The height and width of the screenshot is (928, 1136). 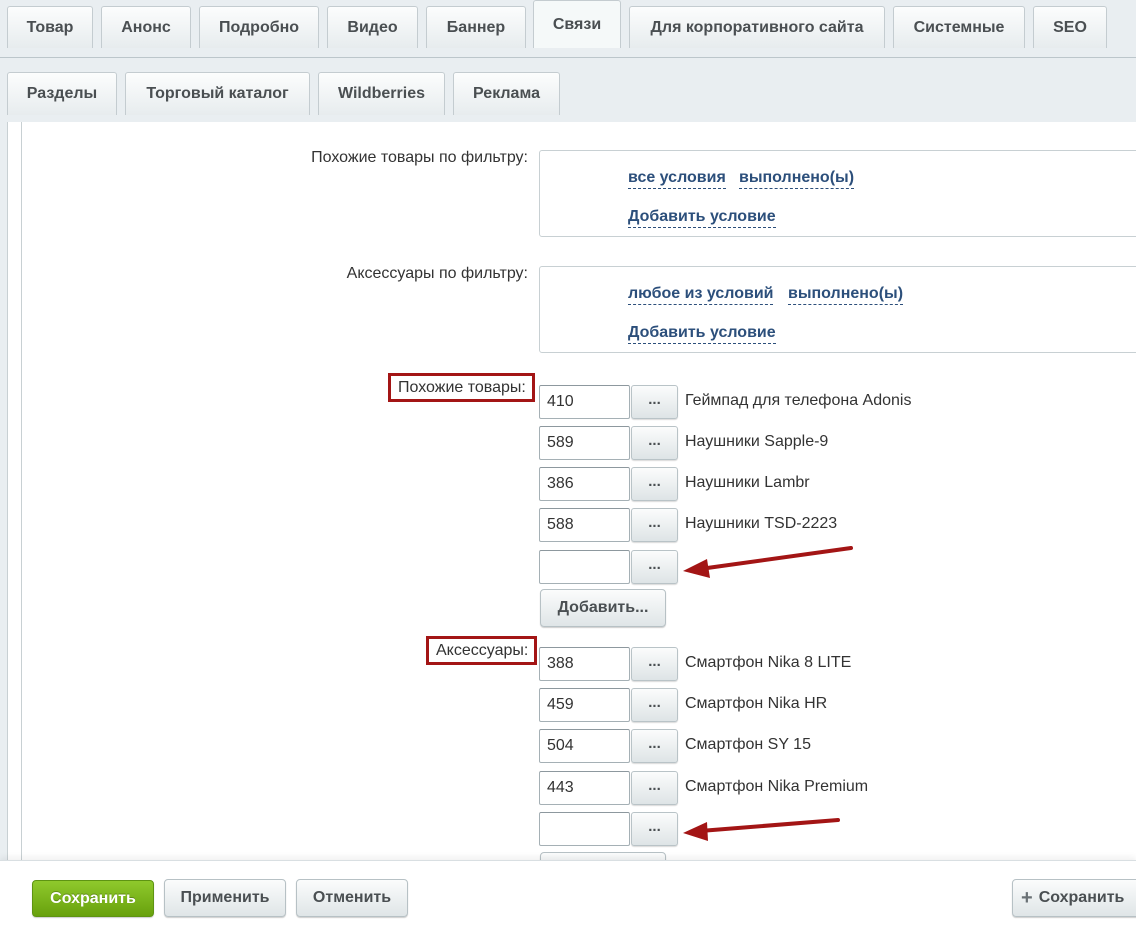 I want to click on accessories-filter-add-condition-link: Добавить условие, so click(x=702, y=333).